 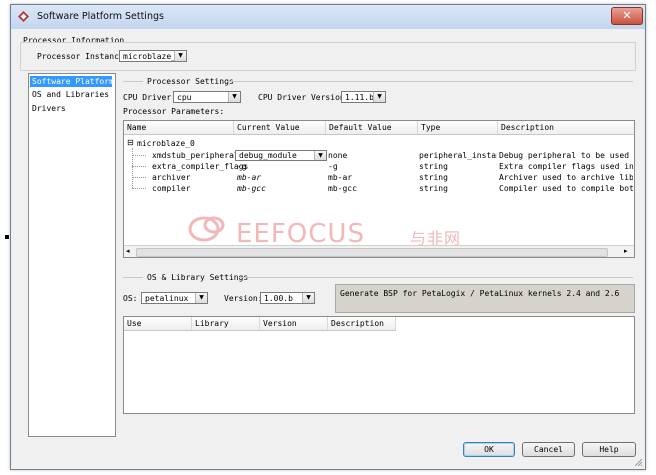 What do you see at coordinates (130, 298) in the screenshot?
I see `os-label: OS:` at bounding box center [130, 298].